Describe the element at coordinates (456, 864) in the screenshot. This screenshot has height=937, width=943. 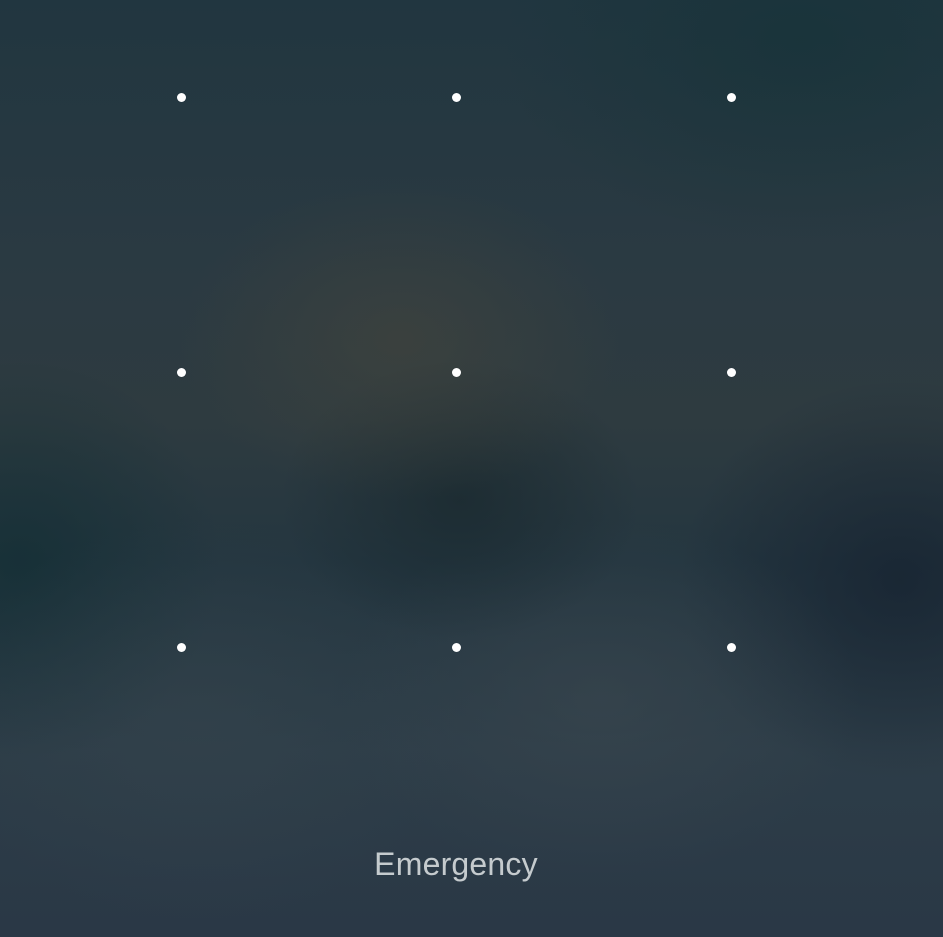
I see `emergency-call-button: Emergency` at that location.